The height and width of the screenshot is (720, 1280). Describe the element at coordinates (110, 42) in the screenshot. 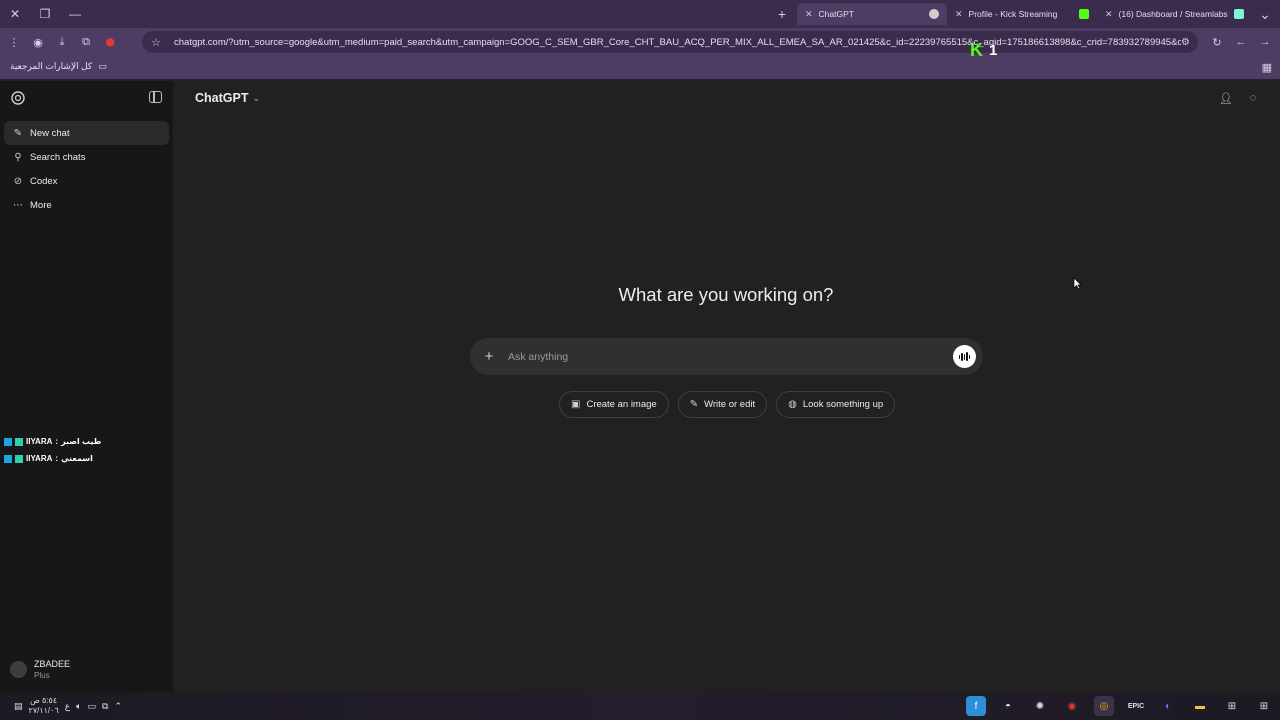

I see `adblock-icon: ⬢` at that location.